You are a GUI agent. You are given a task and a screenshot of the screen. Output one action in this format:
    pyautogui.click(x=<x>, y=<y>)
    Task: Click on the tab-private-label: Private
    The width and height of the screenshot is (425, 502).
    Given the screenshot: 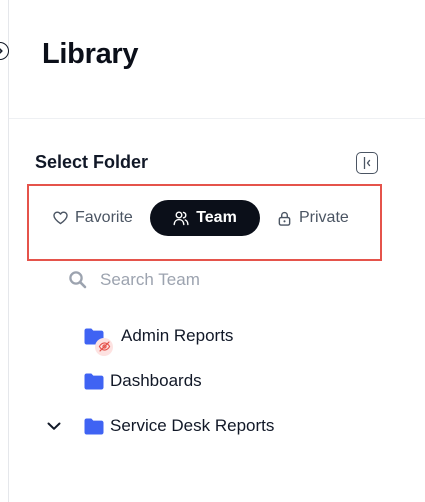 What is the action you would take?
    pyautogui.click(x=324, y=217)
    